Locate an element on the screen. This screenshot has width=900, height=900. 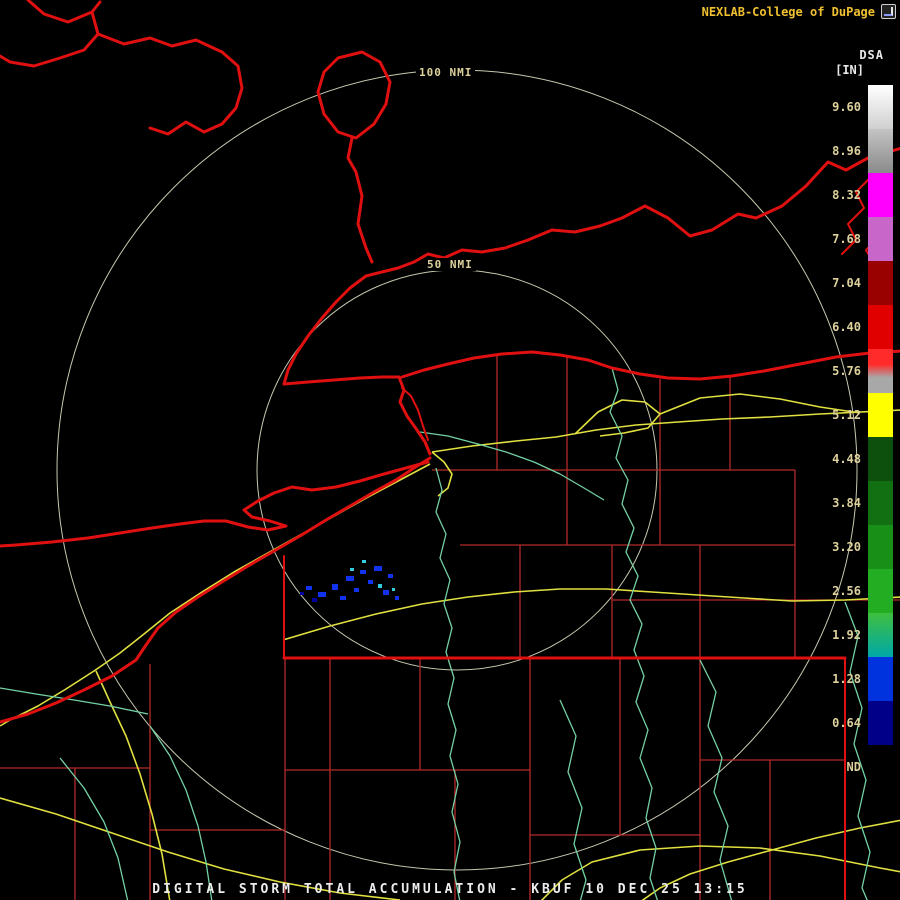
colorbar-row: 8.96 is located at coordinates (851, 151).